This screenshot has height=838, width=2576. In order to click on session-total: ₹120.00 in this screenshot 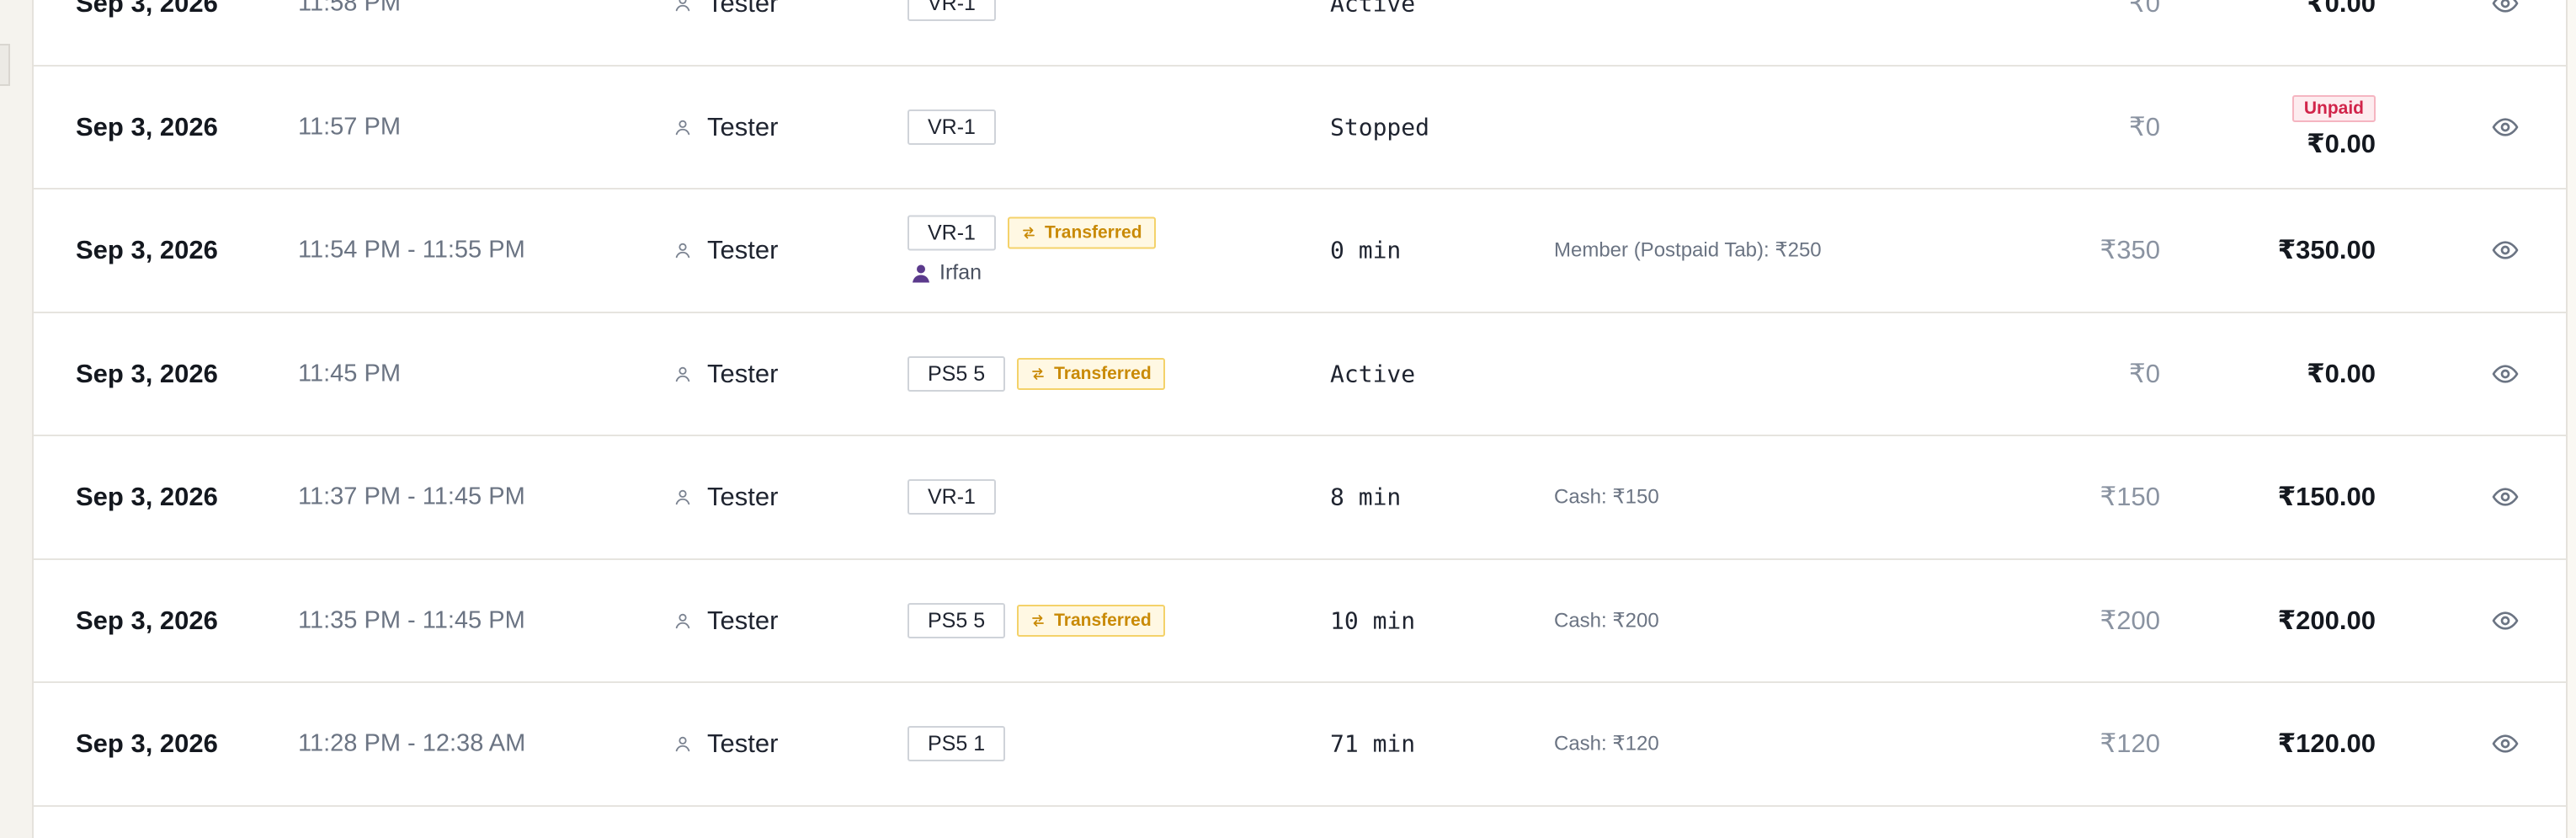, I will do `click(2327, 744)`.